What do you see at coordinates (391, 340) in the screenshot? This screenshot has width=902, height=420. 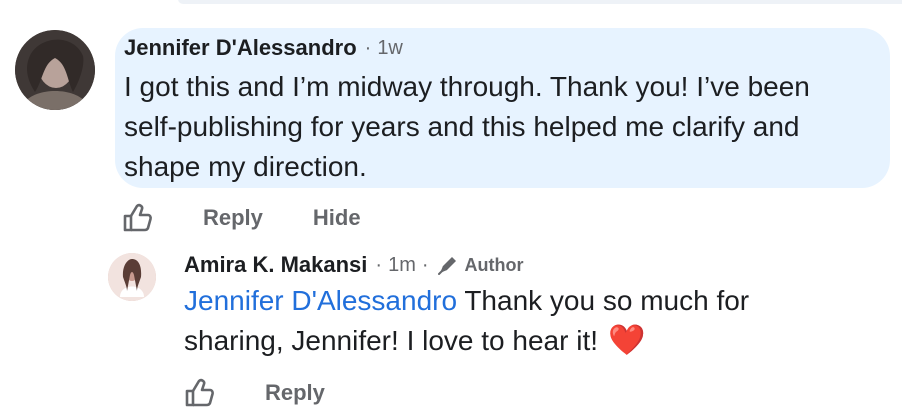 I see `reply-text-segment: sharing, Jennifer! I love to hear it!` at bounding box center [391, 340].